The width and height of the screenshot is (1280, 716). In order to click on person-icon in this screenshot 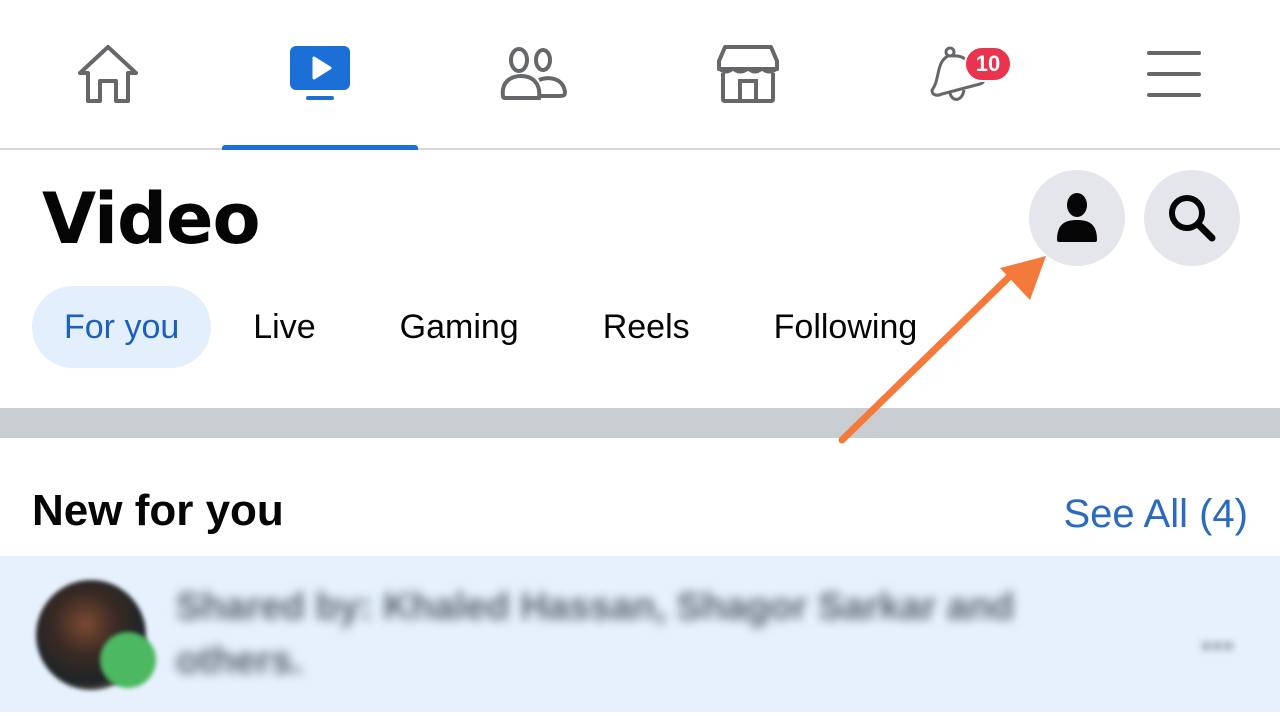, I will do `click(1077, 217)`.